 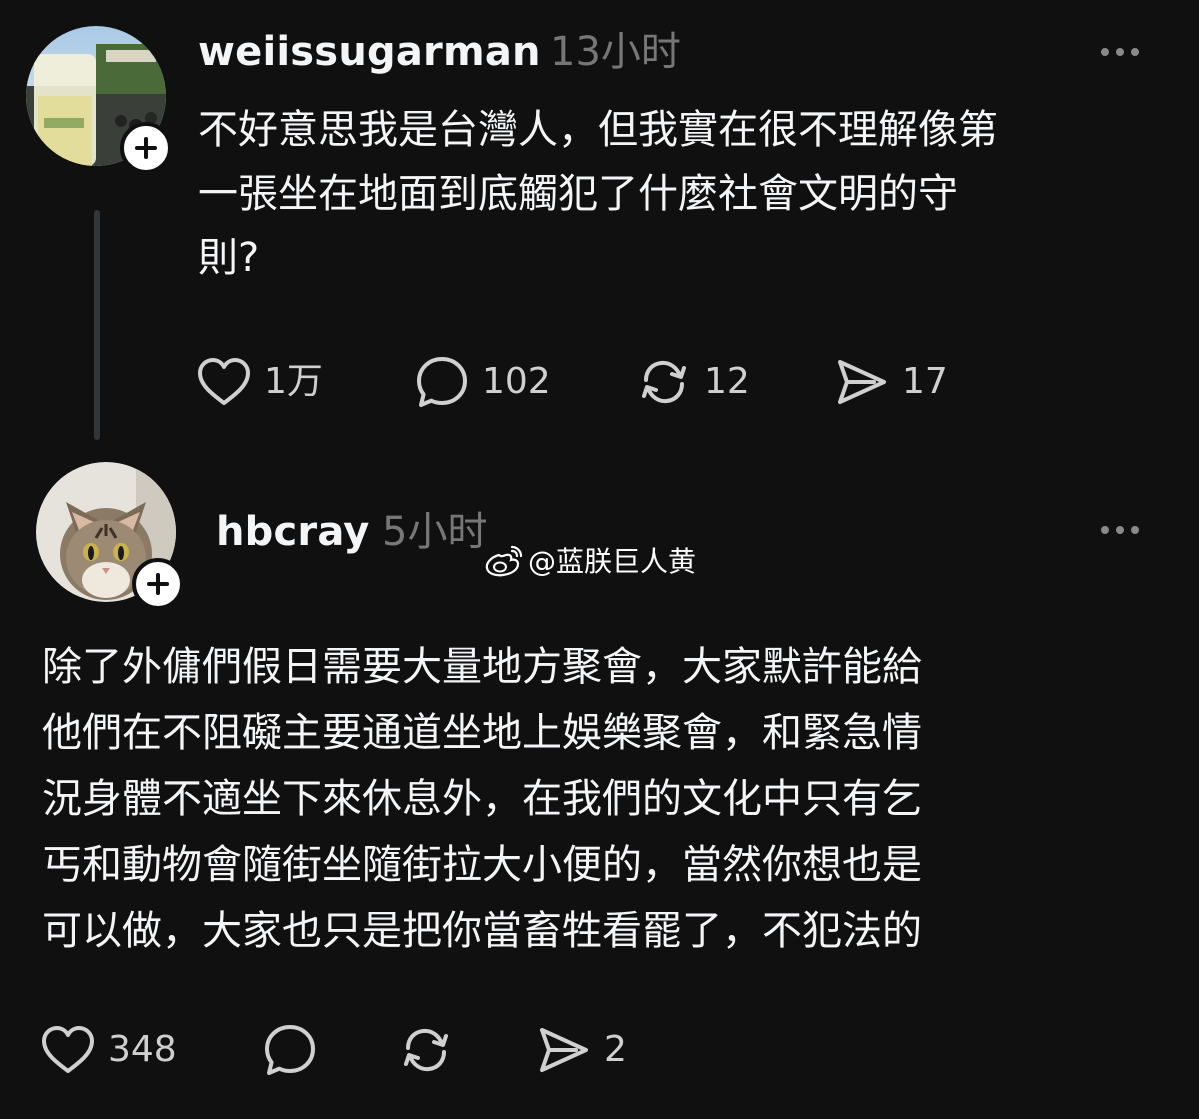 What do you see at coordinates (369, 52) in the screenshot?
I see `username: weiissugarman` at bounding box center [369, 52].